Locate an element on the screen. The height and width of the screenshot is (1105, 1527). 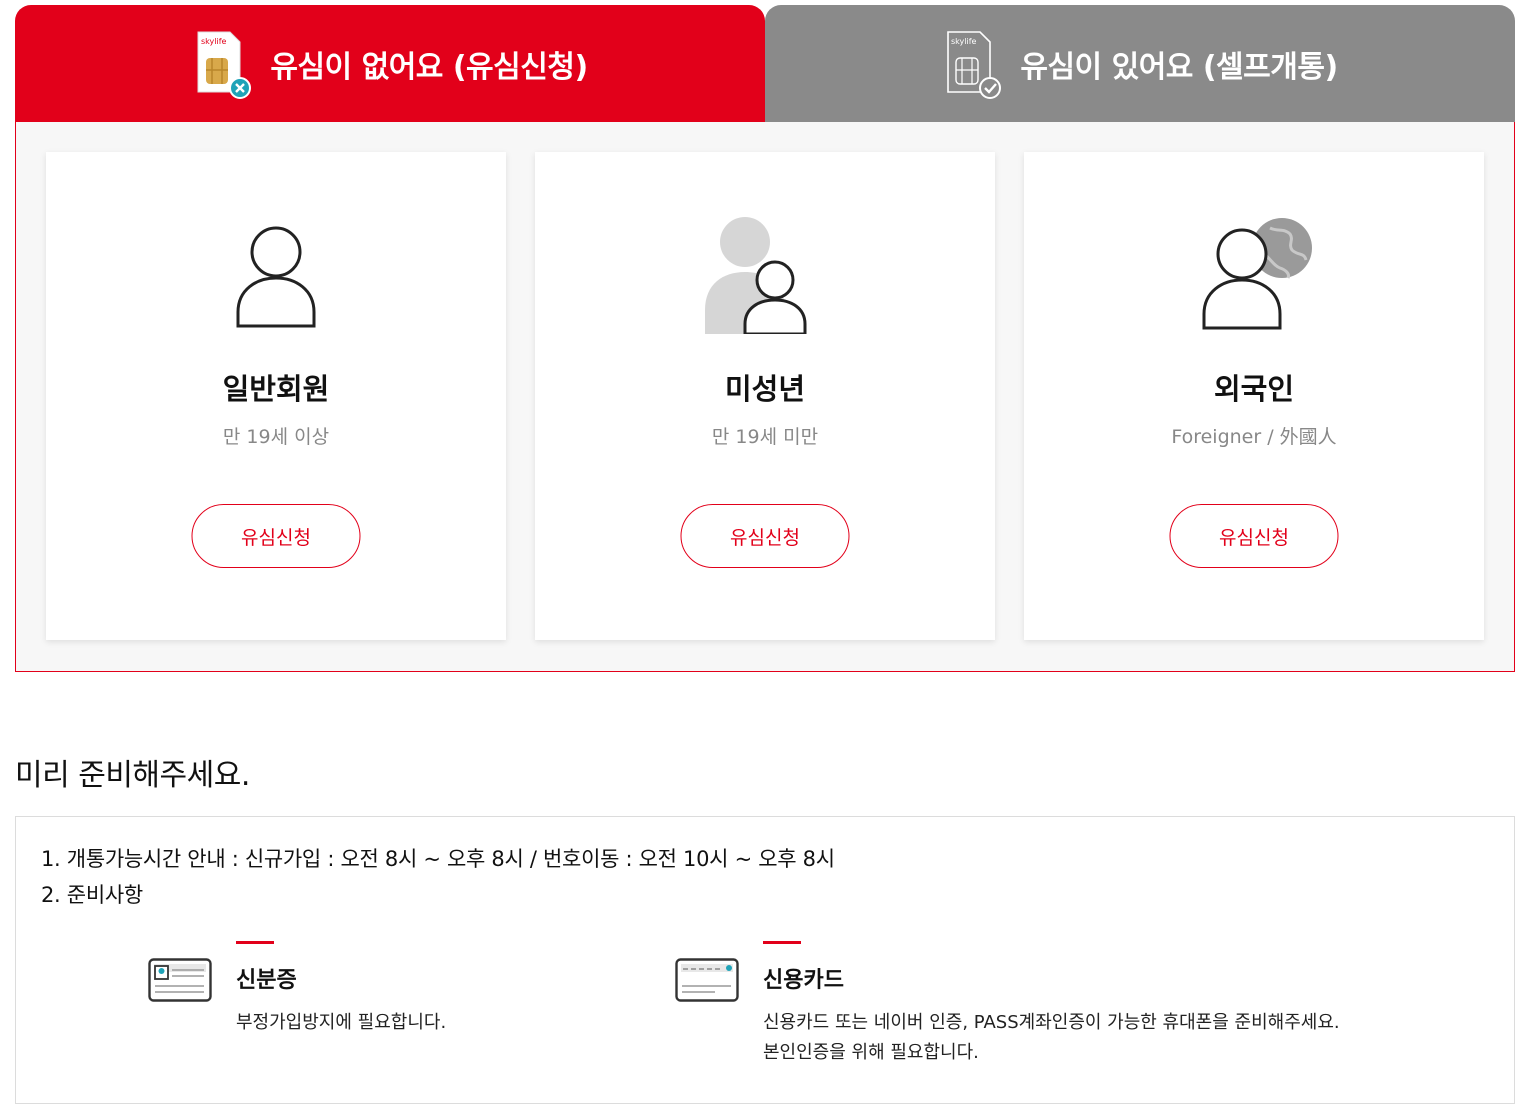
tab-no-sim-label: 유심이 없어요 (유심신청) is located at coordinates (429, 67).